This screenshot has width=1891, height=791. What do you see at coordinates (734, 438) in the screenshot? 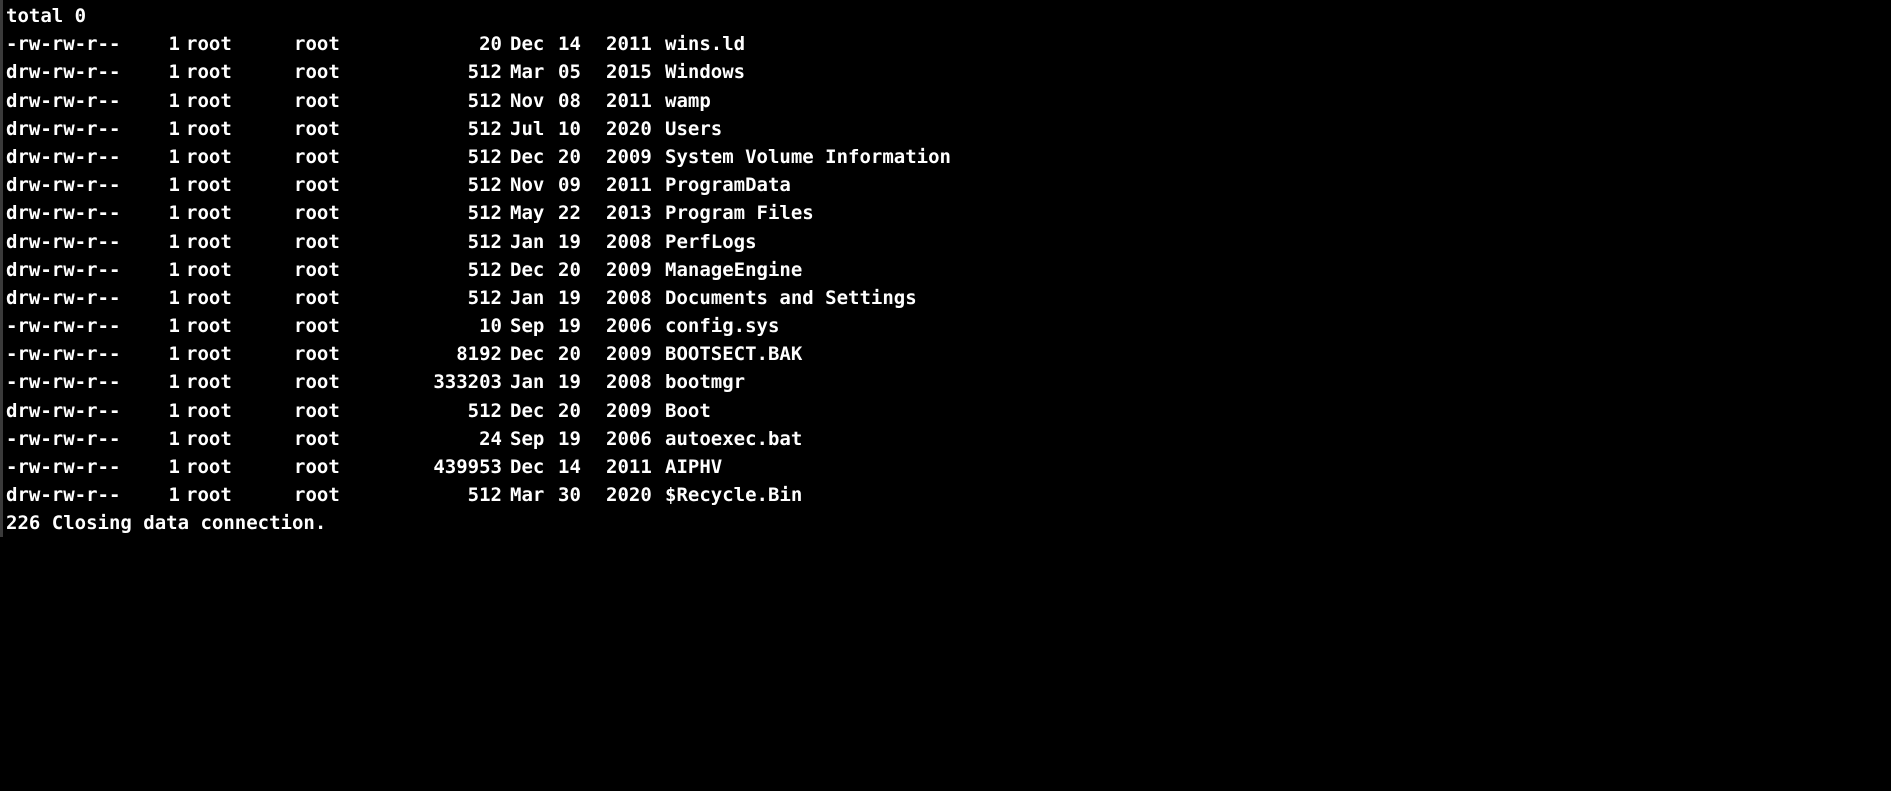
I see `entry-filename: autoexec.bat` at bounding box center [734, 438].